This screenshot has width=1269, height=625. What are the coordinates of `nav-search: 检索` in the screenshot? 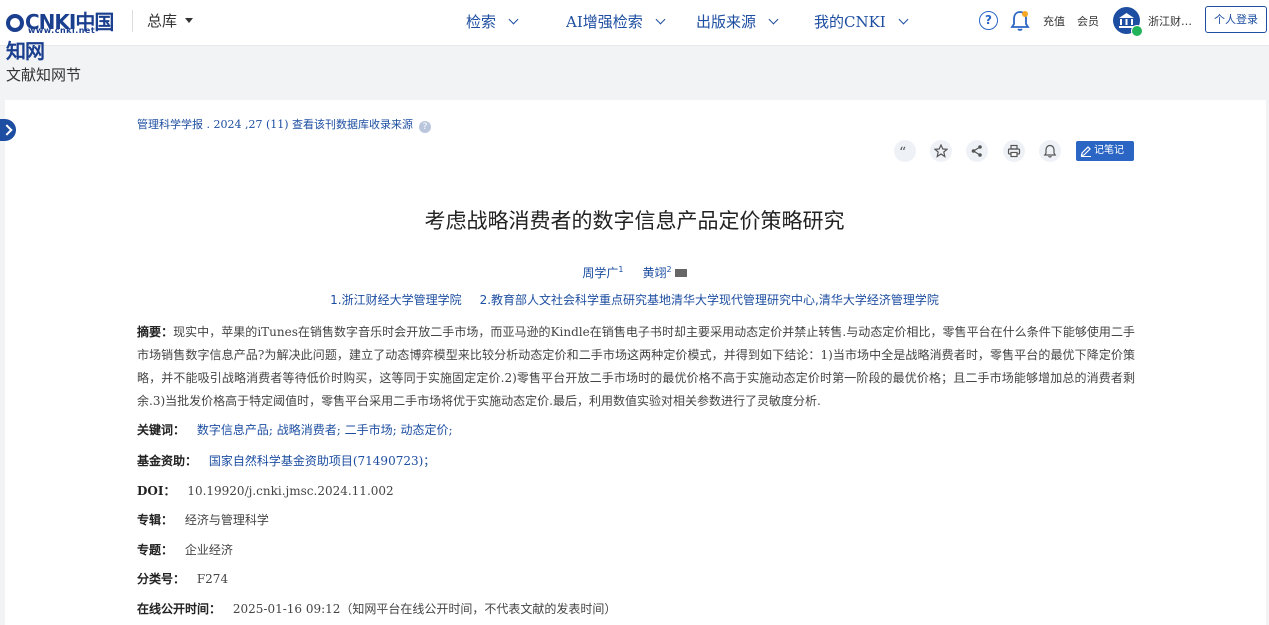 It's located at (492, 21).